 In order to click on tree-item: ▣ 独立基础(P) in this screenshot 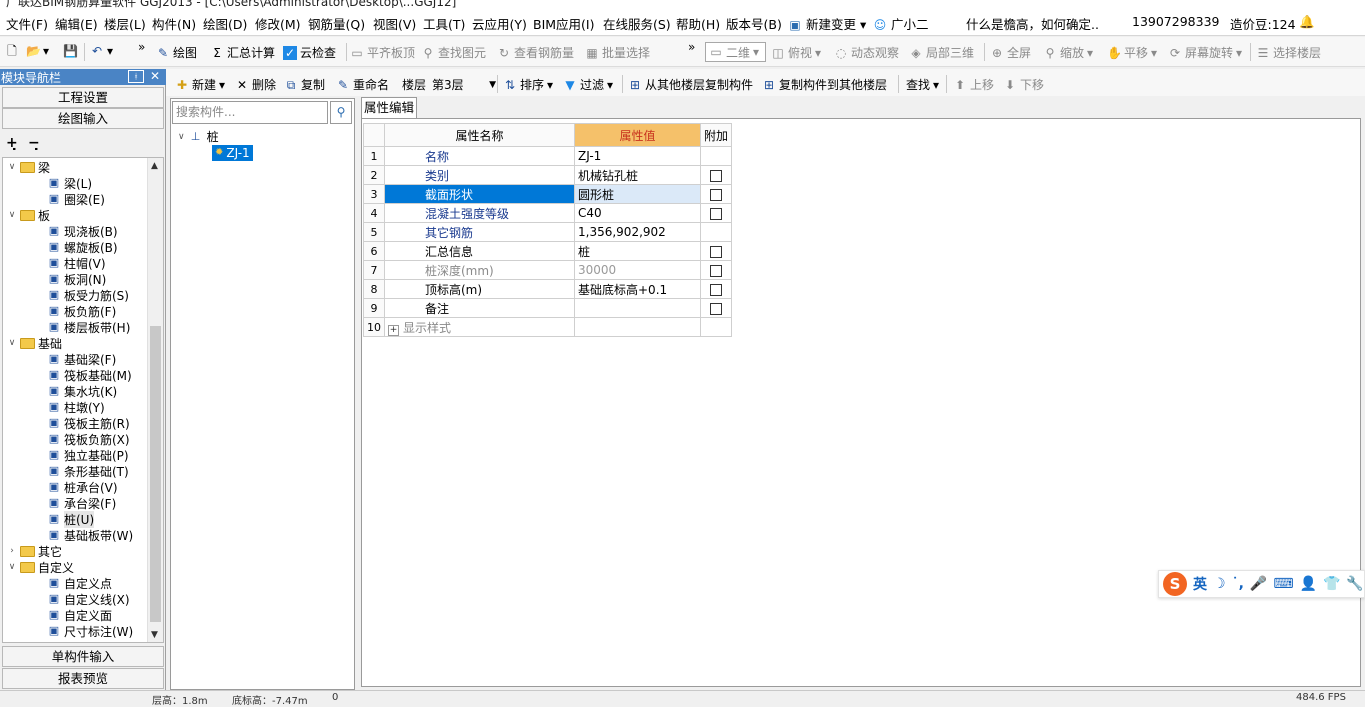, I will do `click(88, 455)`.